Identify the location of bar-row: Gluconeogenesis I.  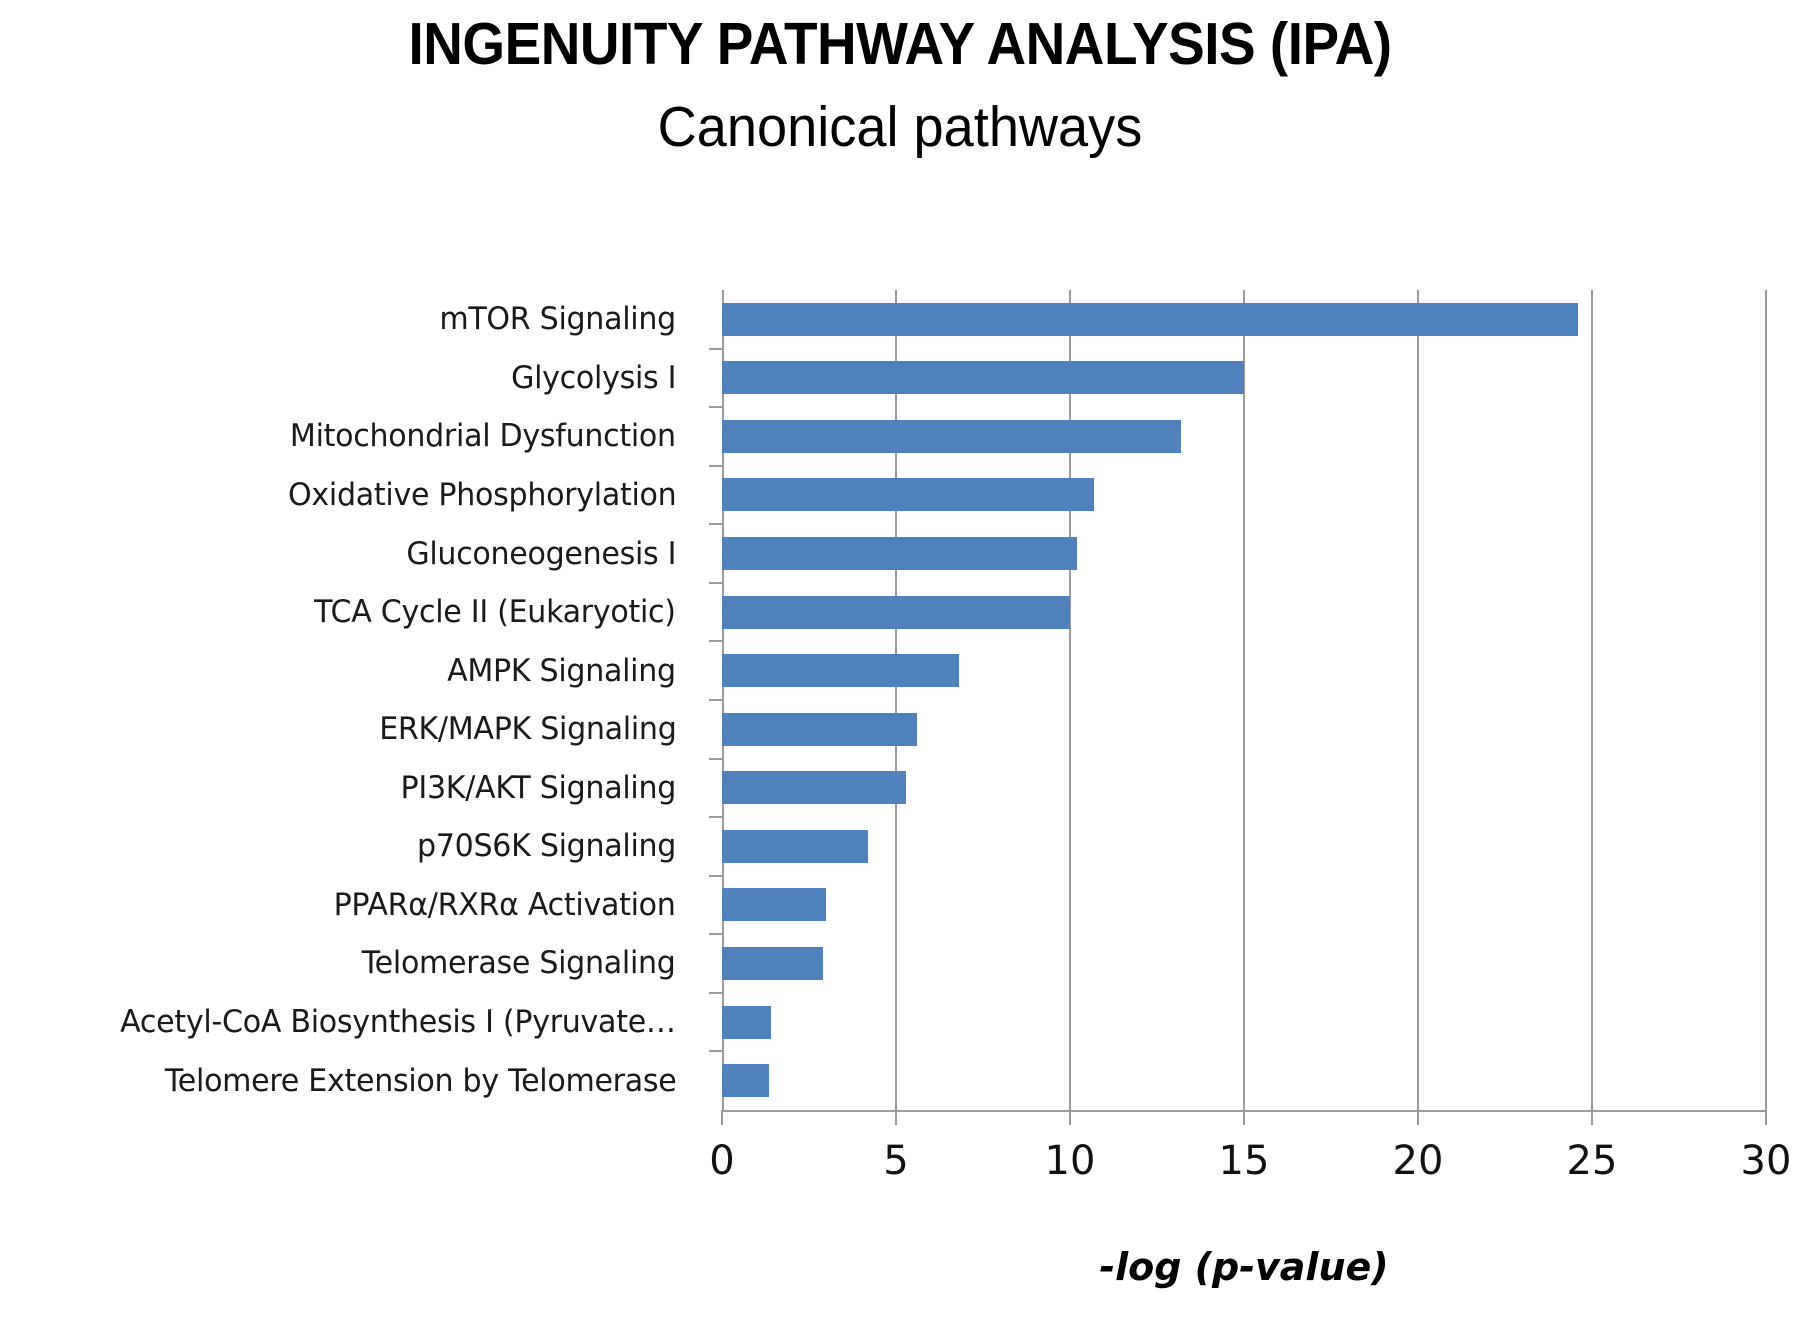
(1086, 553).